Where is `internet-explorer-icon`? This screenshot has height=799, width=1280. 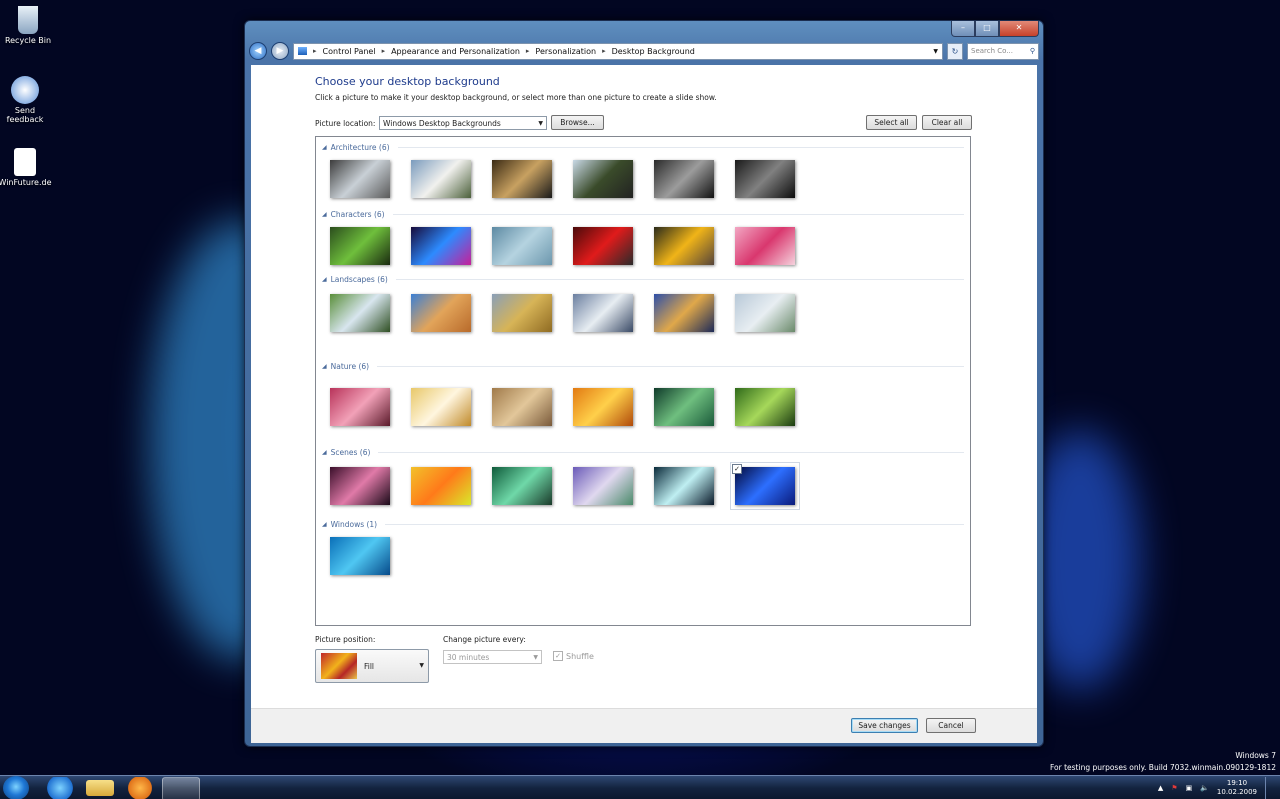 internet-explorer-icon is located at coordinates (60, 788).